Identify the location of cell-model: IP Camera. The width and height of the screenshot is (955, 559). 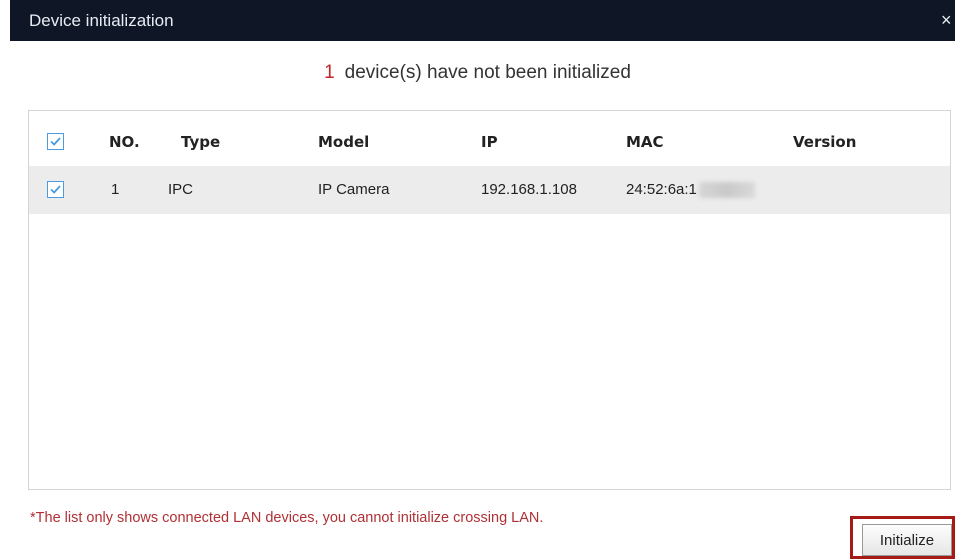
(354, 189).